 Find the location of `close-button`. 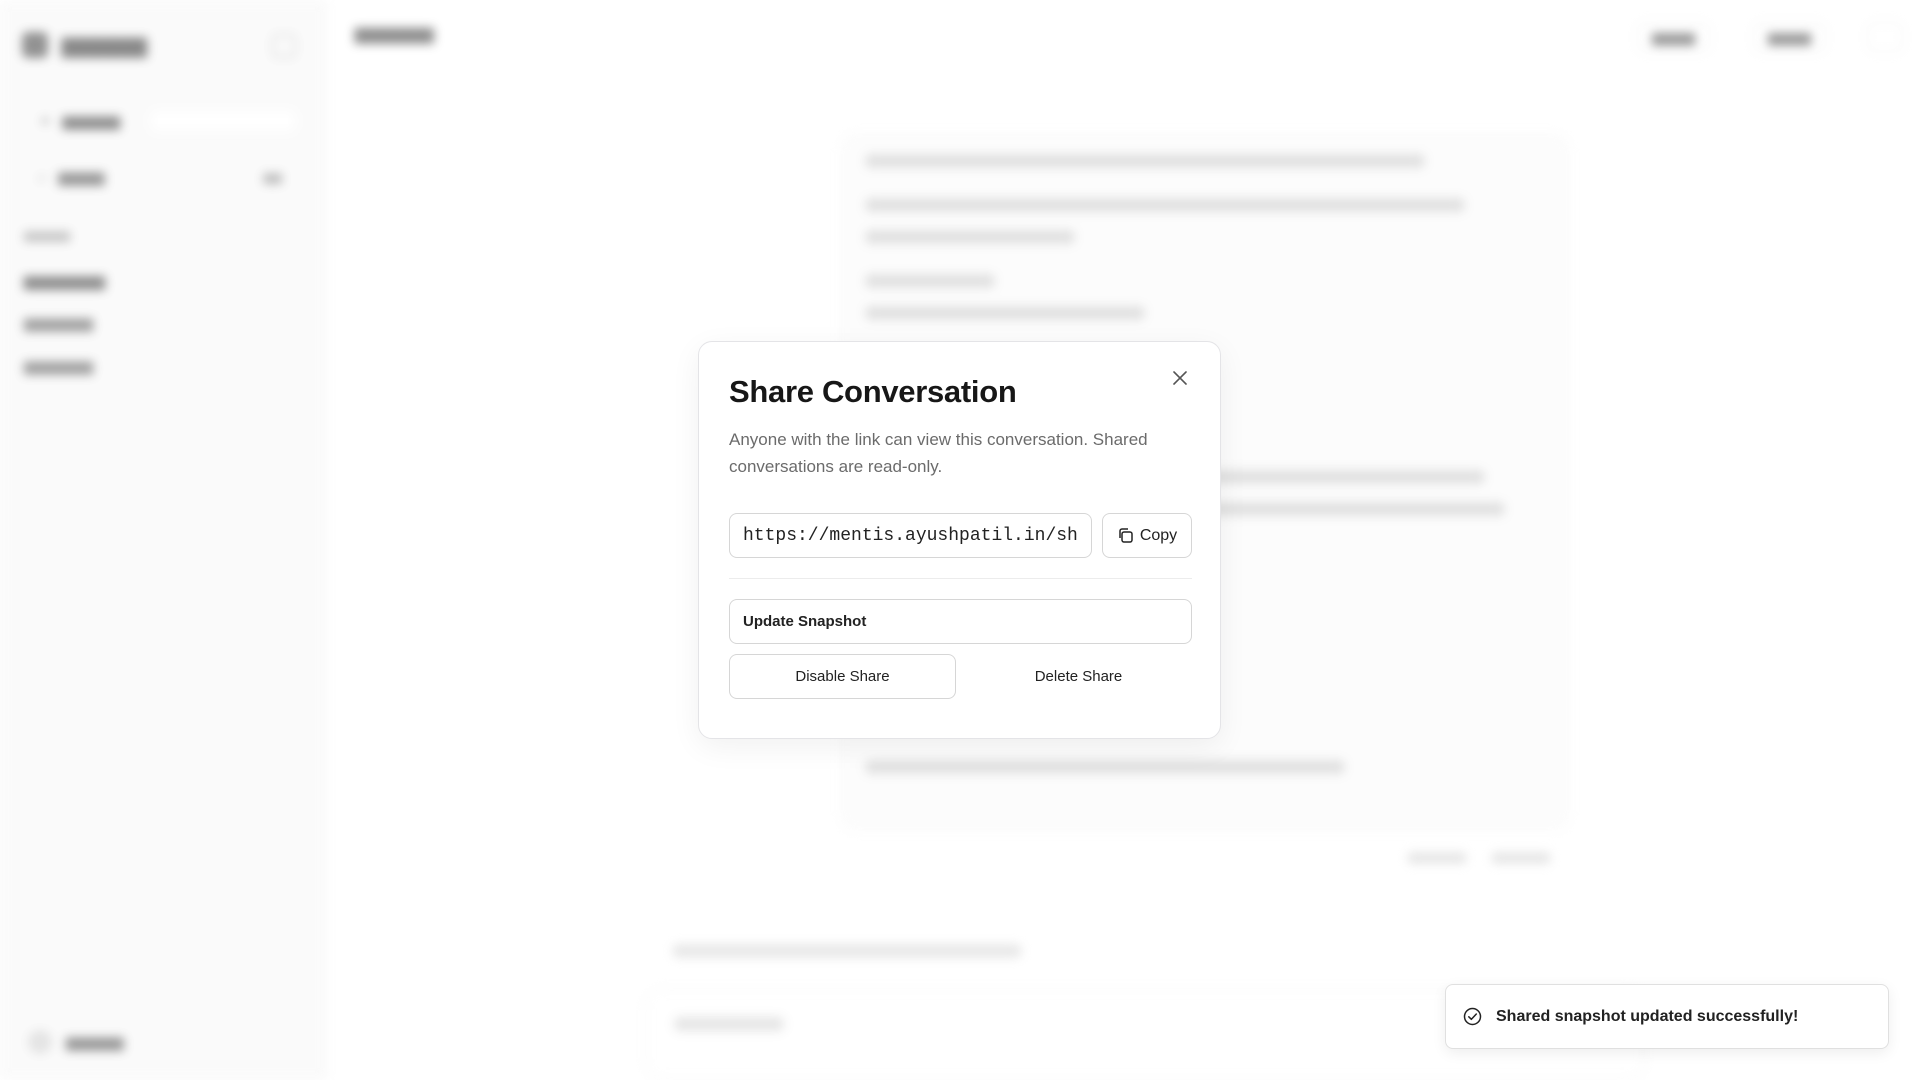

close-button is located at coordinates (1180, 378).